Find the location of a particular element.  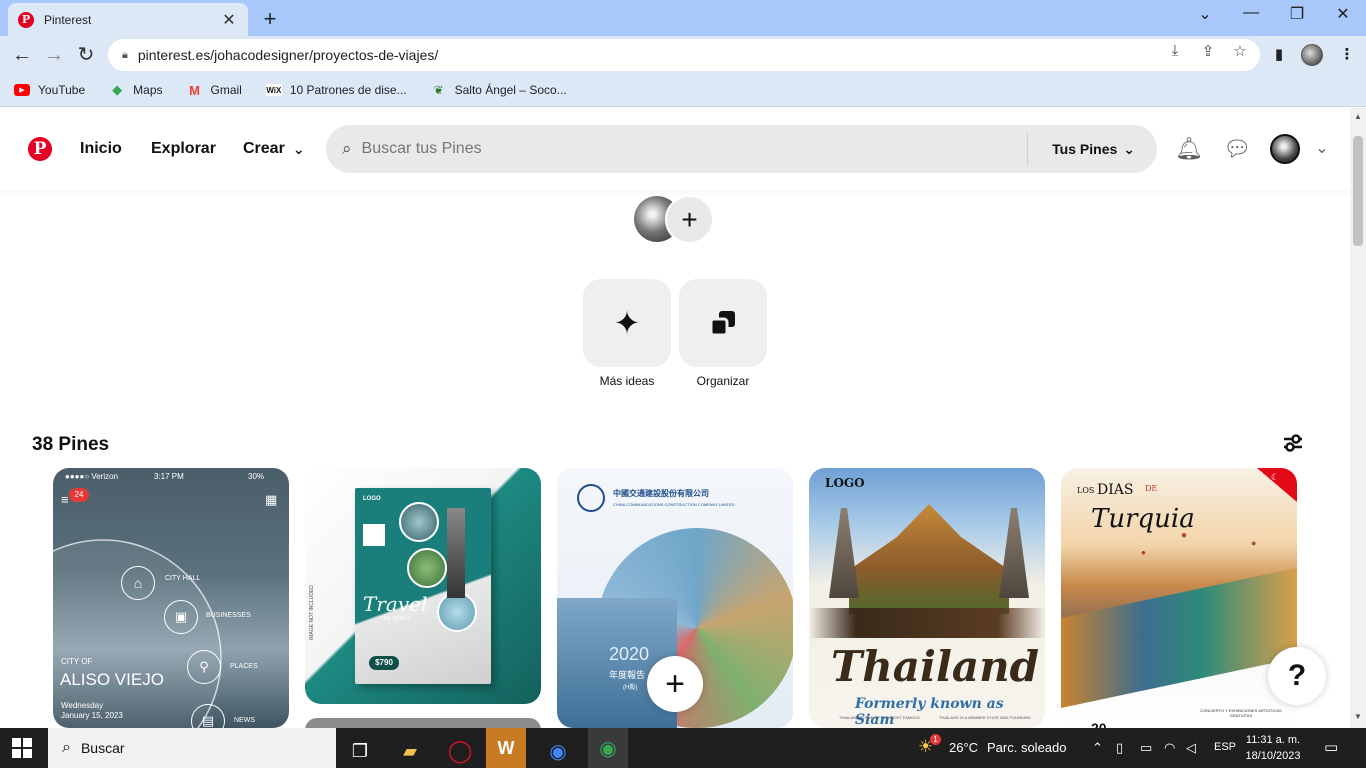

hamburger-menu-icon: ≡ is located at coordinates (65, 499).